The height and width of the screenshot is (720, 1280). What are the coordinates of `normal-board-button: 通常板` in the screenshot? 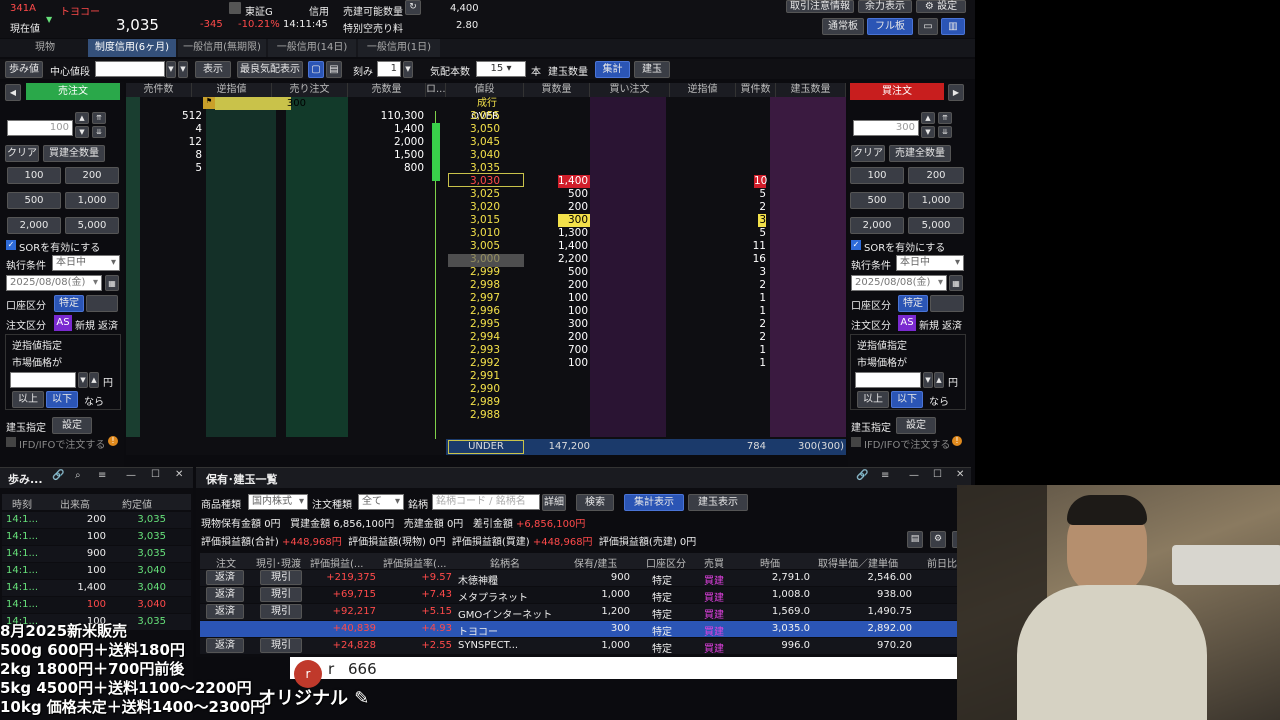 It's located at (843, 26).